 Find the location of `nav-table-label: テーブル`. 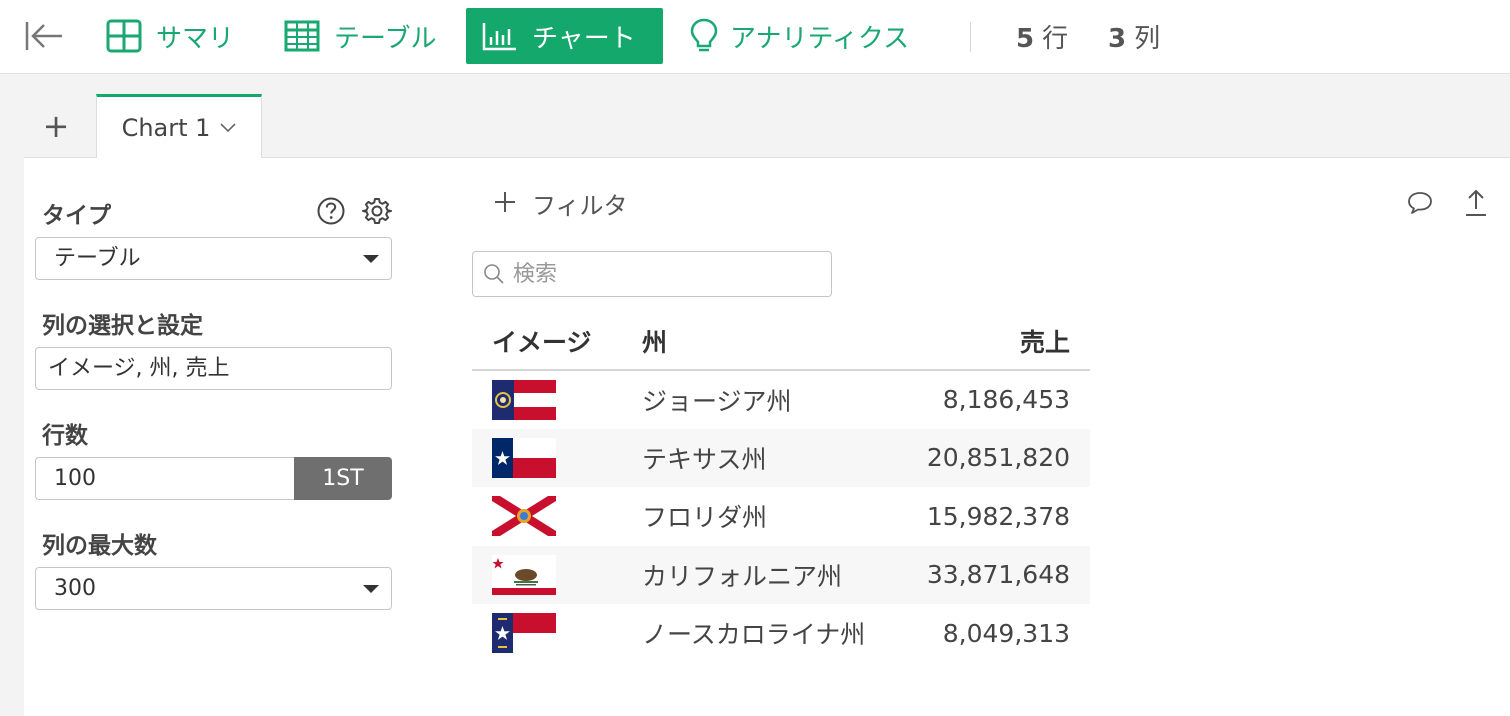

nav-table-label: テーブル is located at coordinates (385, 38).